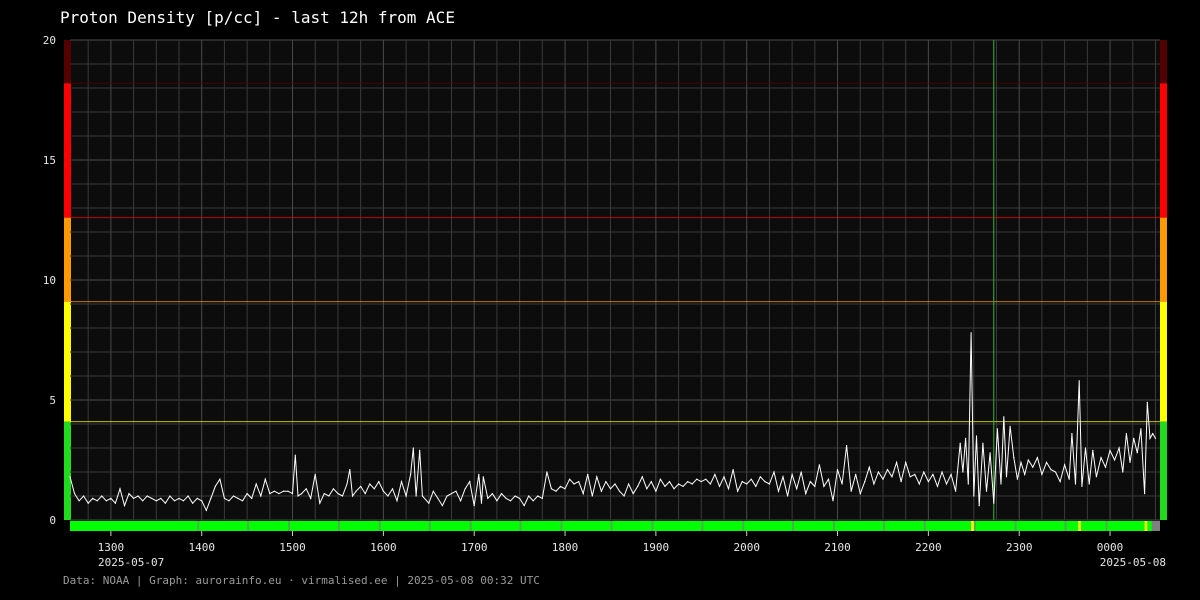 The image size is (1200, 600). What do you see at coordinates (49, 160) in the screenshot?
I see `y-tick-label: 15` at bounding box center [49, 160].